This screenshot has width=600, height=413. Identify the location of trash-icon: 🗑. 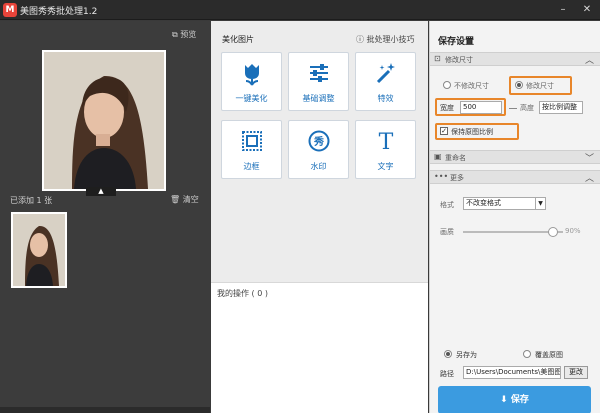
(176, 199).